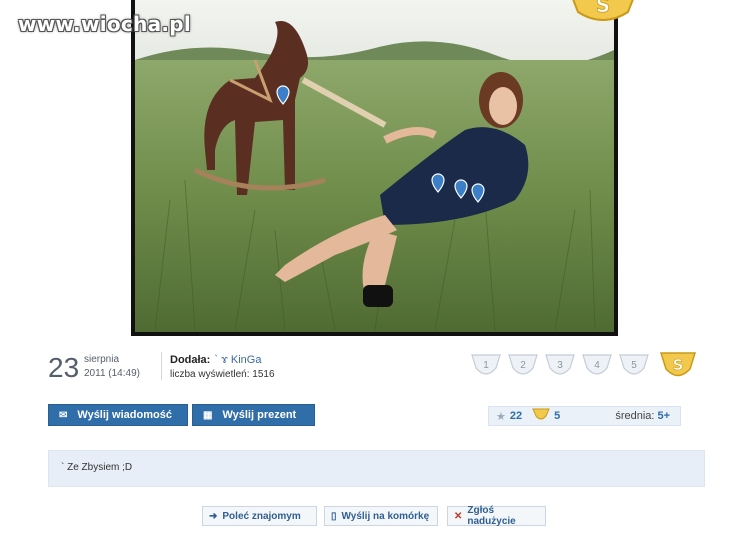  Describe the element at coordinates (105, 24) in the screenshot. I see `site-watermark: www.wiocha.pl` at that location.